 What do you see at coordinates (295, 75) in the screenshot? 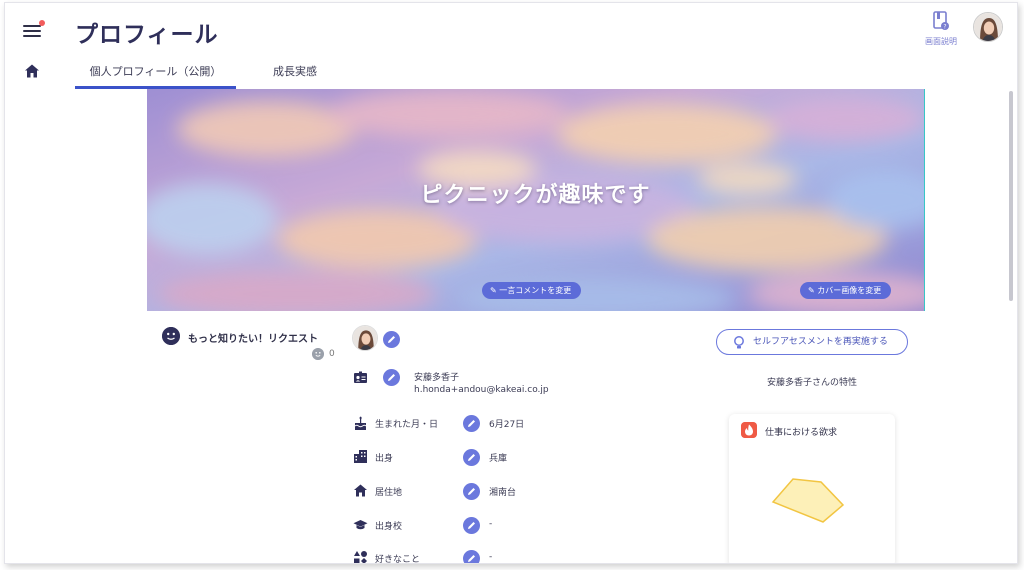
I see `tab-growth: 成長実感` at bounding box center [295, 75].